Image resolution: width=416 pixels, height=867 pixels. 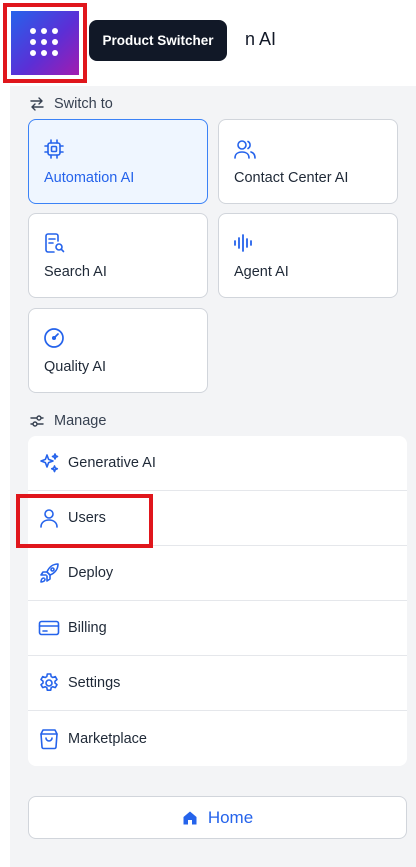 I want to click on gauge-icon, so click(x=54, y=338).